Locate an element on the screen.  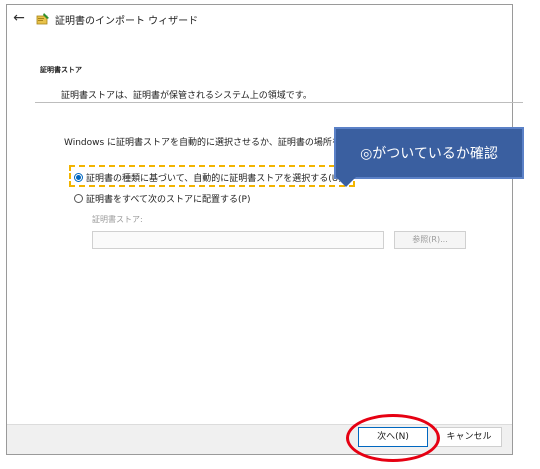
section-heading: 証明書ストア is located at coordinates (61, 70).